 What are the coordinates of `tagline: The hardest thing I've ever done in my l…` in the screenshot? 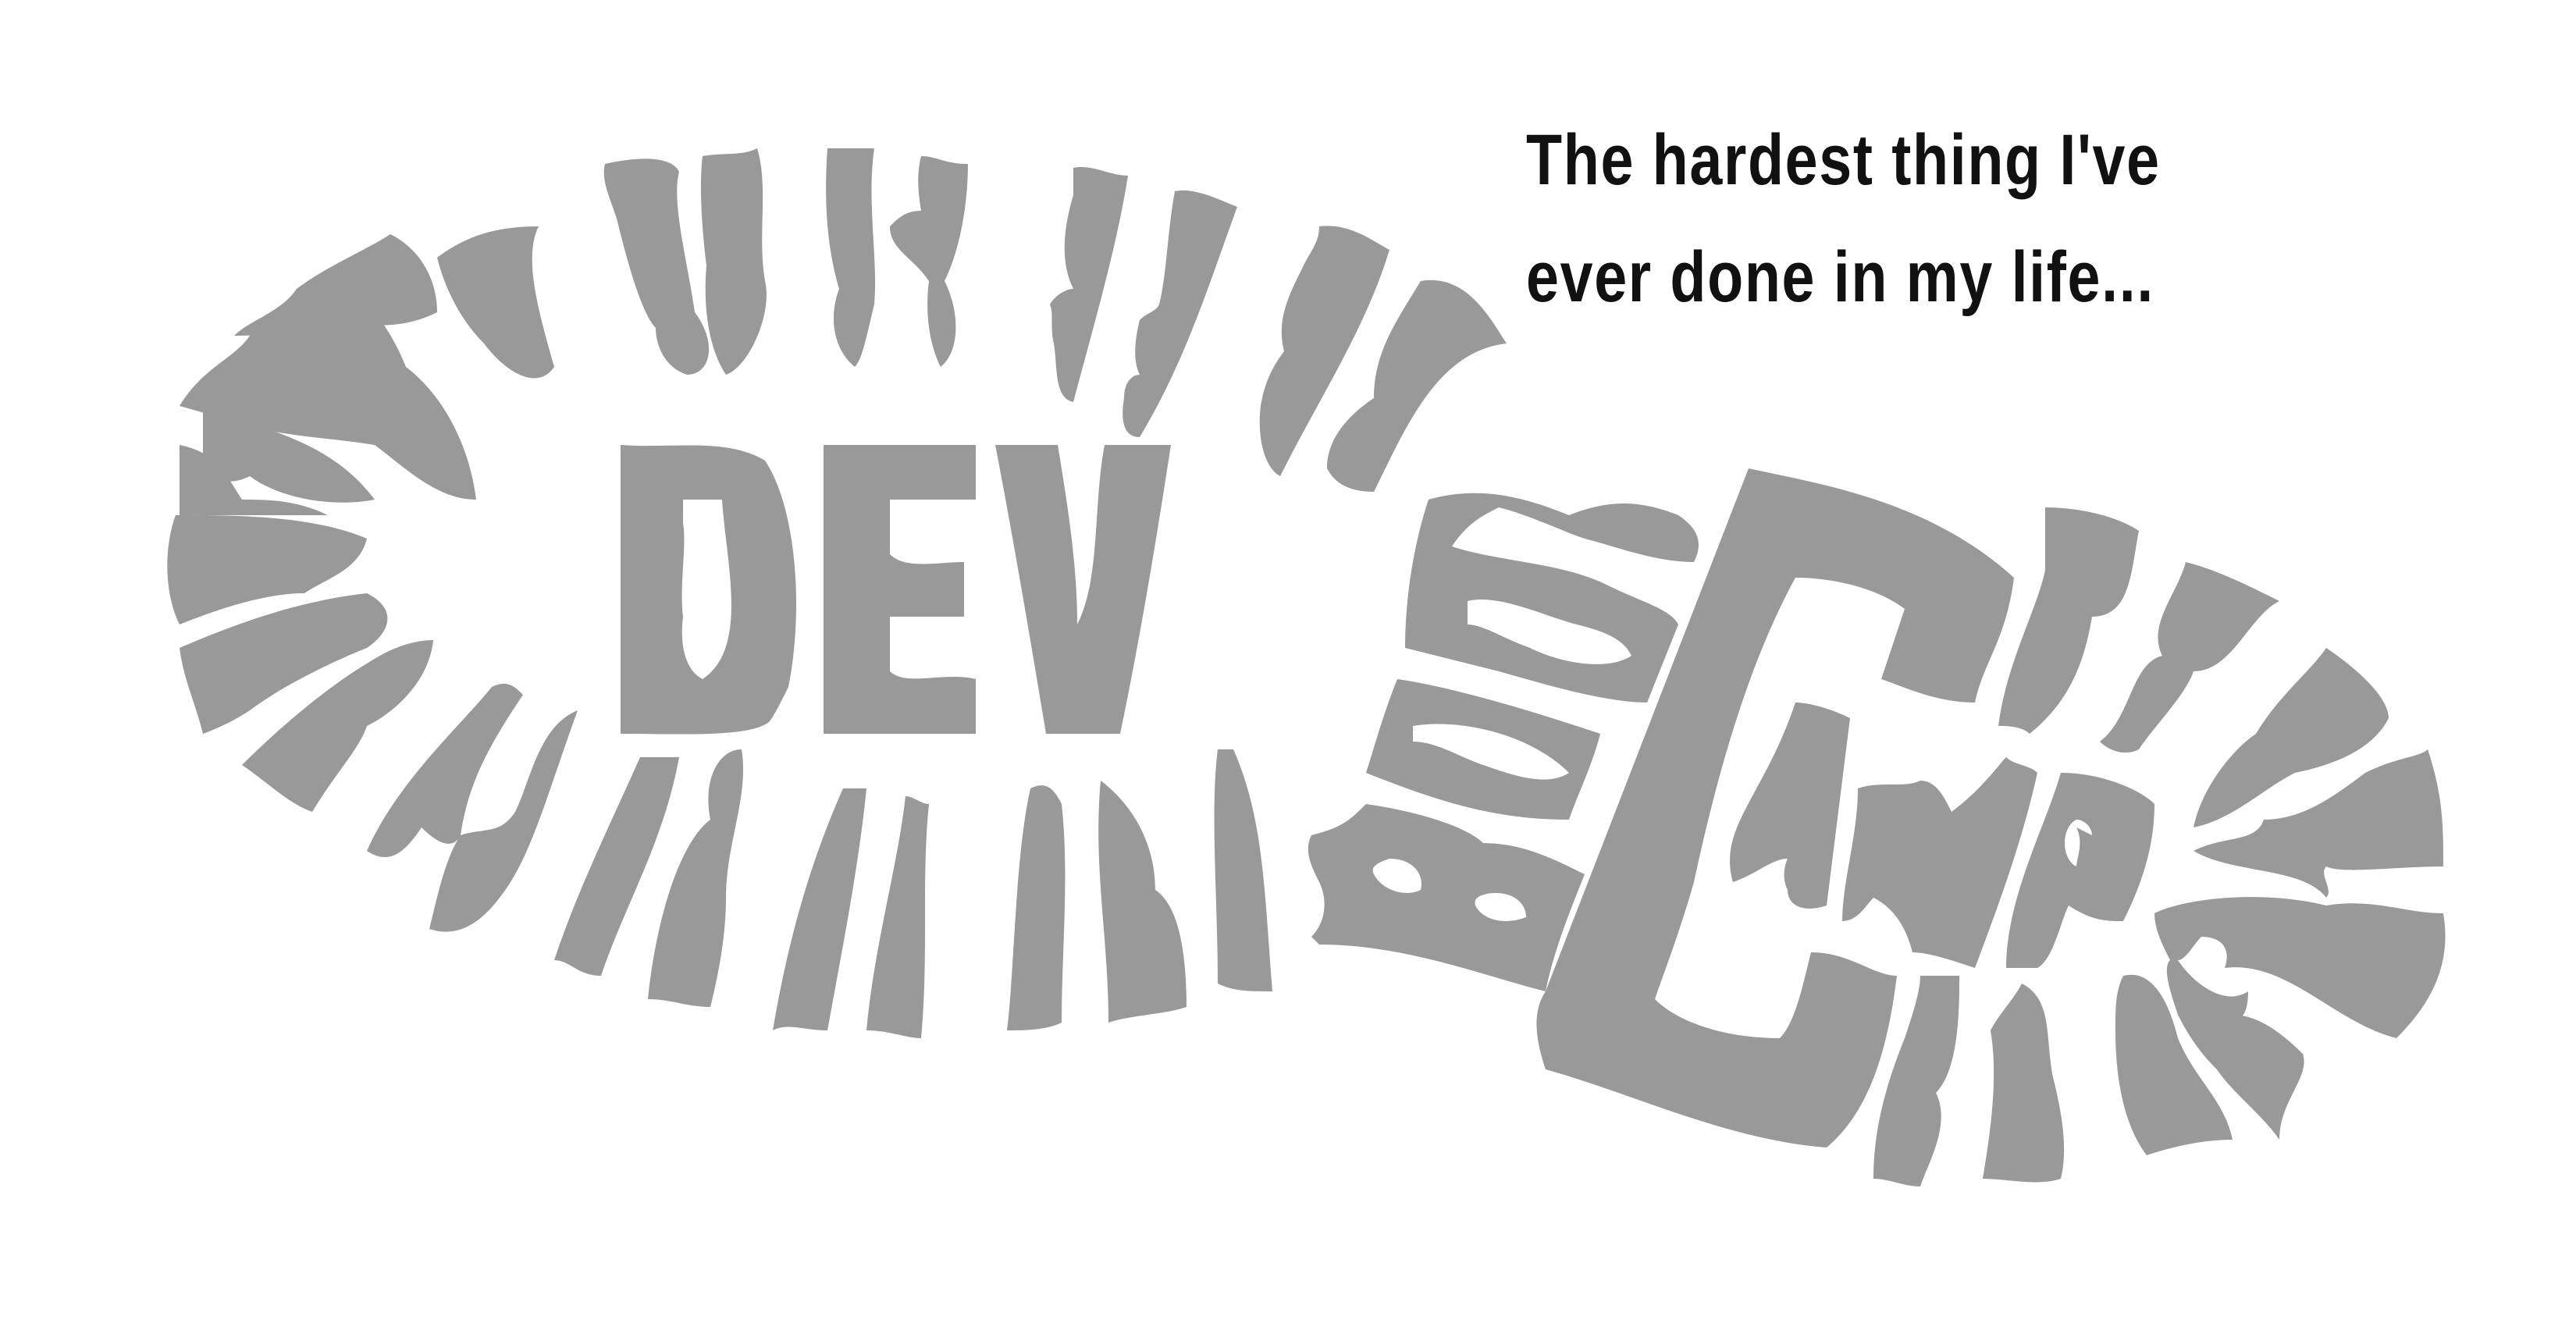 It's located at (1862, 218).